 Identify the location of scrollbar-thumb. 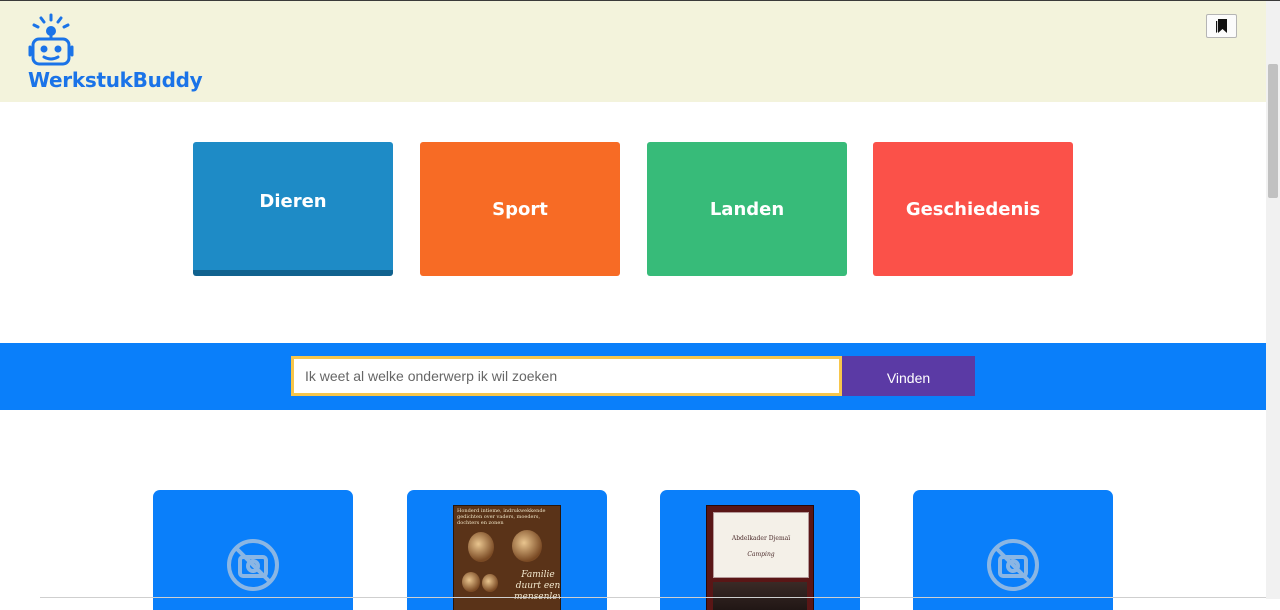
(1273, 131).